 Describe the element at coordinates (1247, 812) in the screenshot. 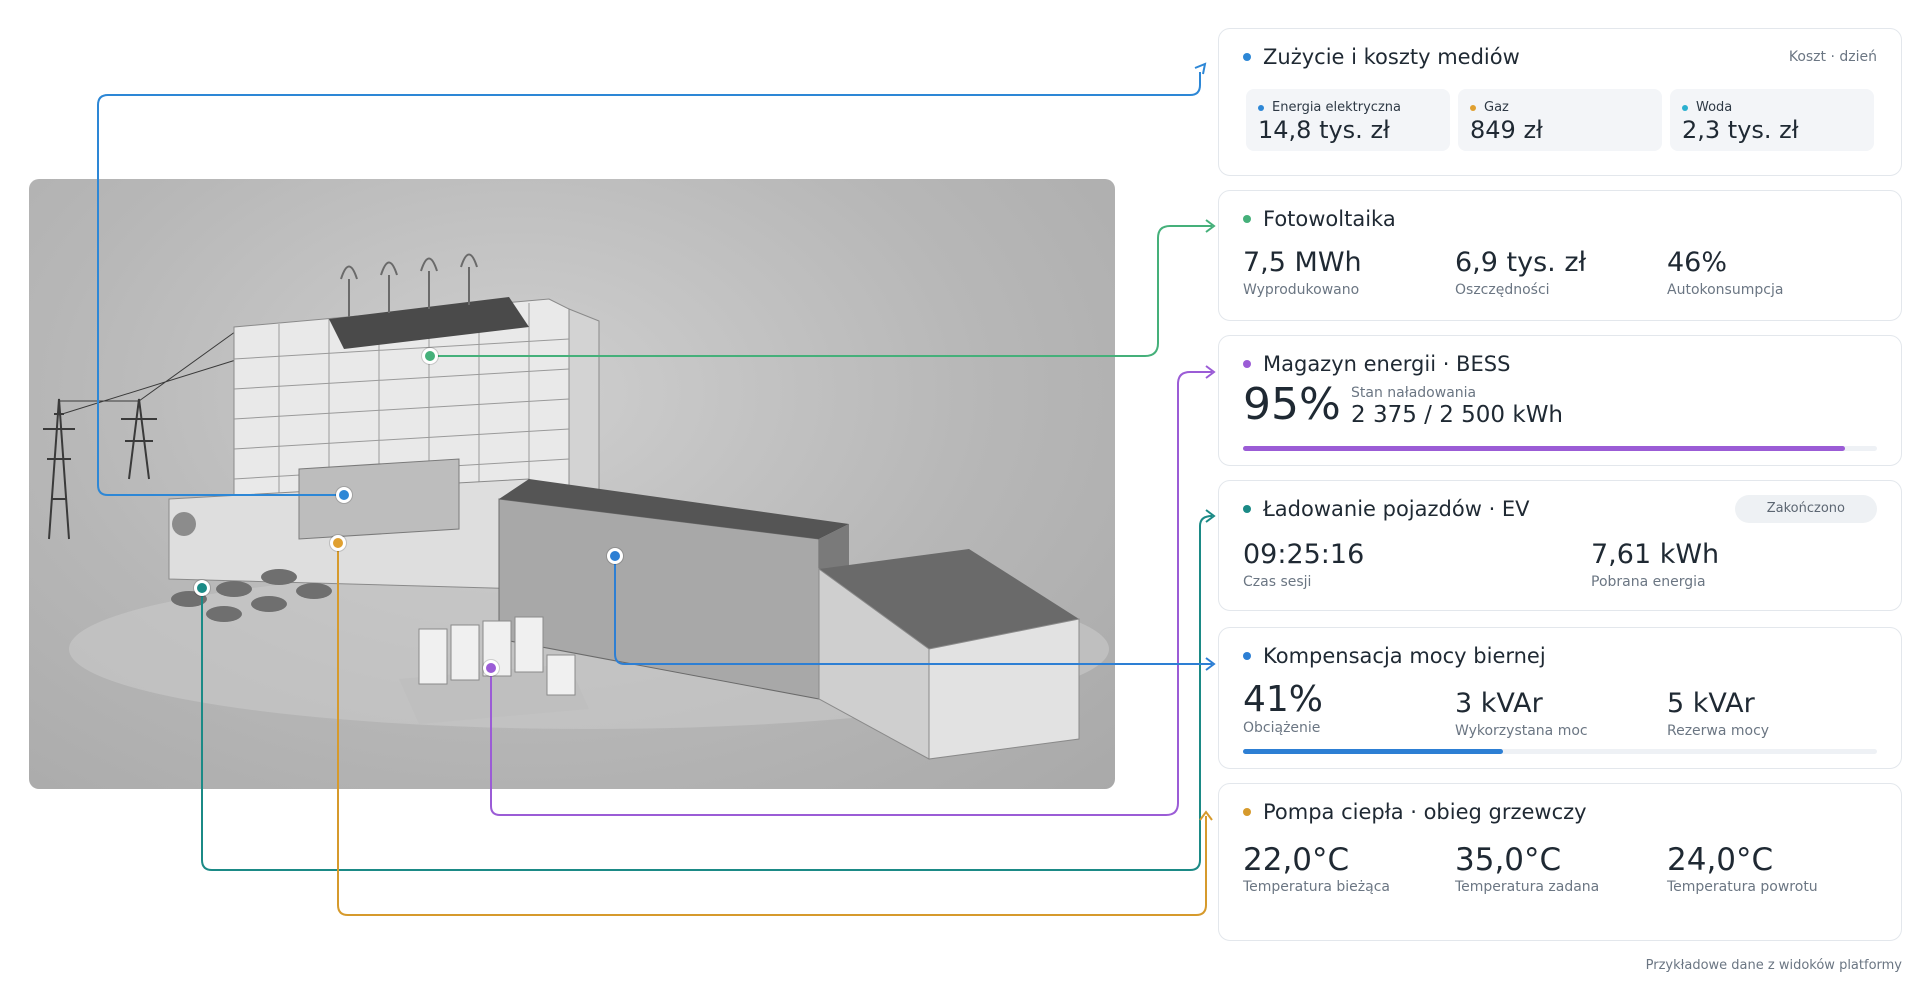

I see `heatpump-dot-icon` at that location.